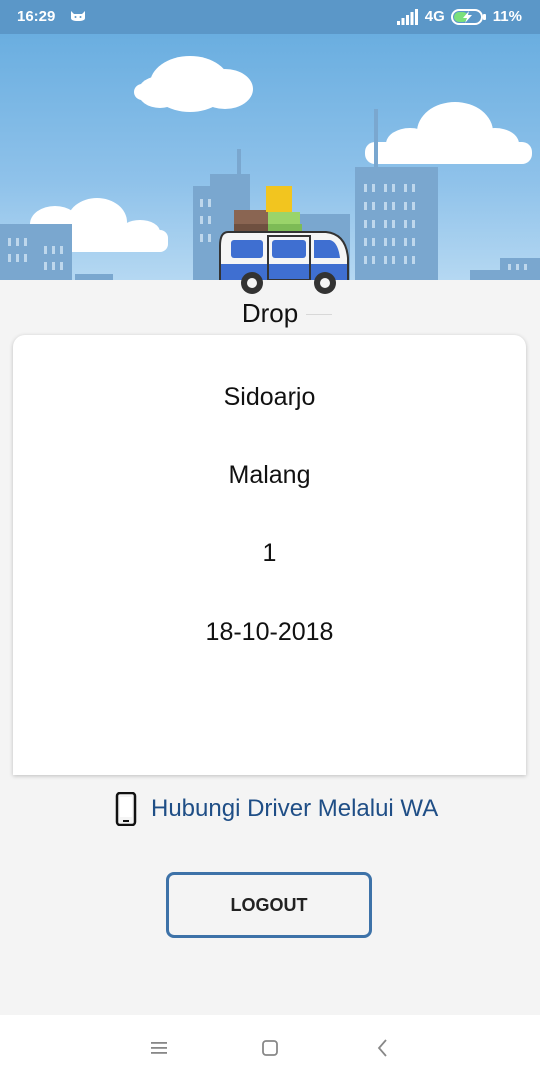 The height and width of the screenshot is (1080, 540). Describe the element at coordinates (269, 475) in the screenshot. I see `destination-value: Malang` at that location.